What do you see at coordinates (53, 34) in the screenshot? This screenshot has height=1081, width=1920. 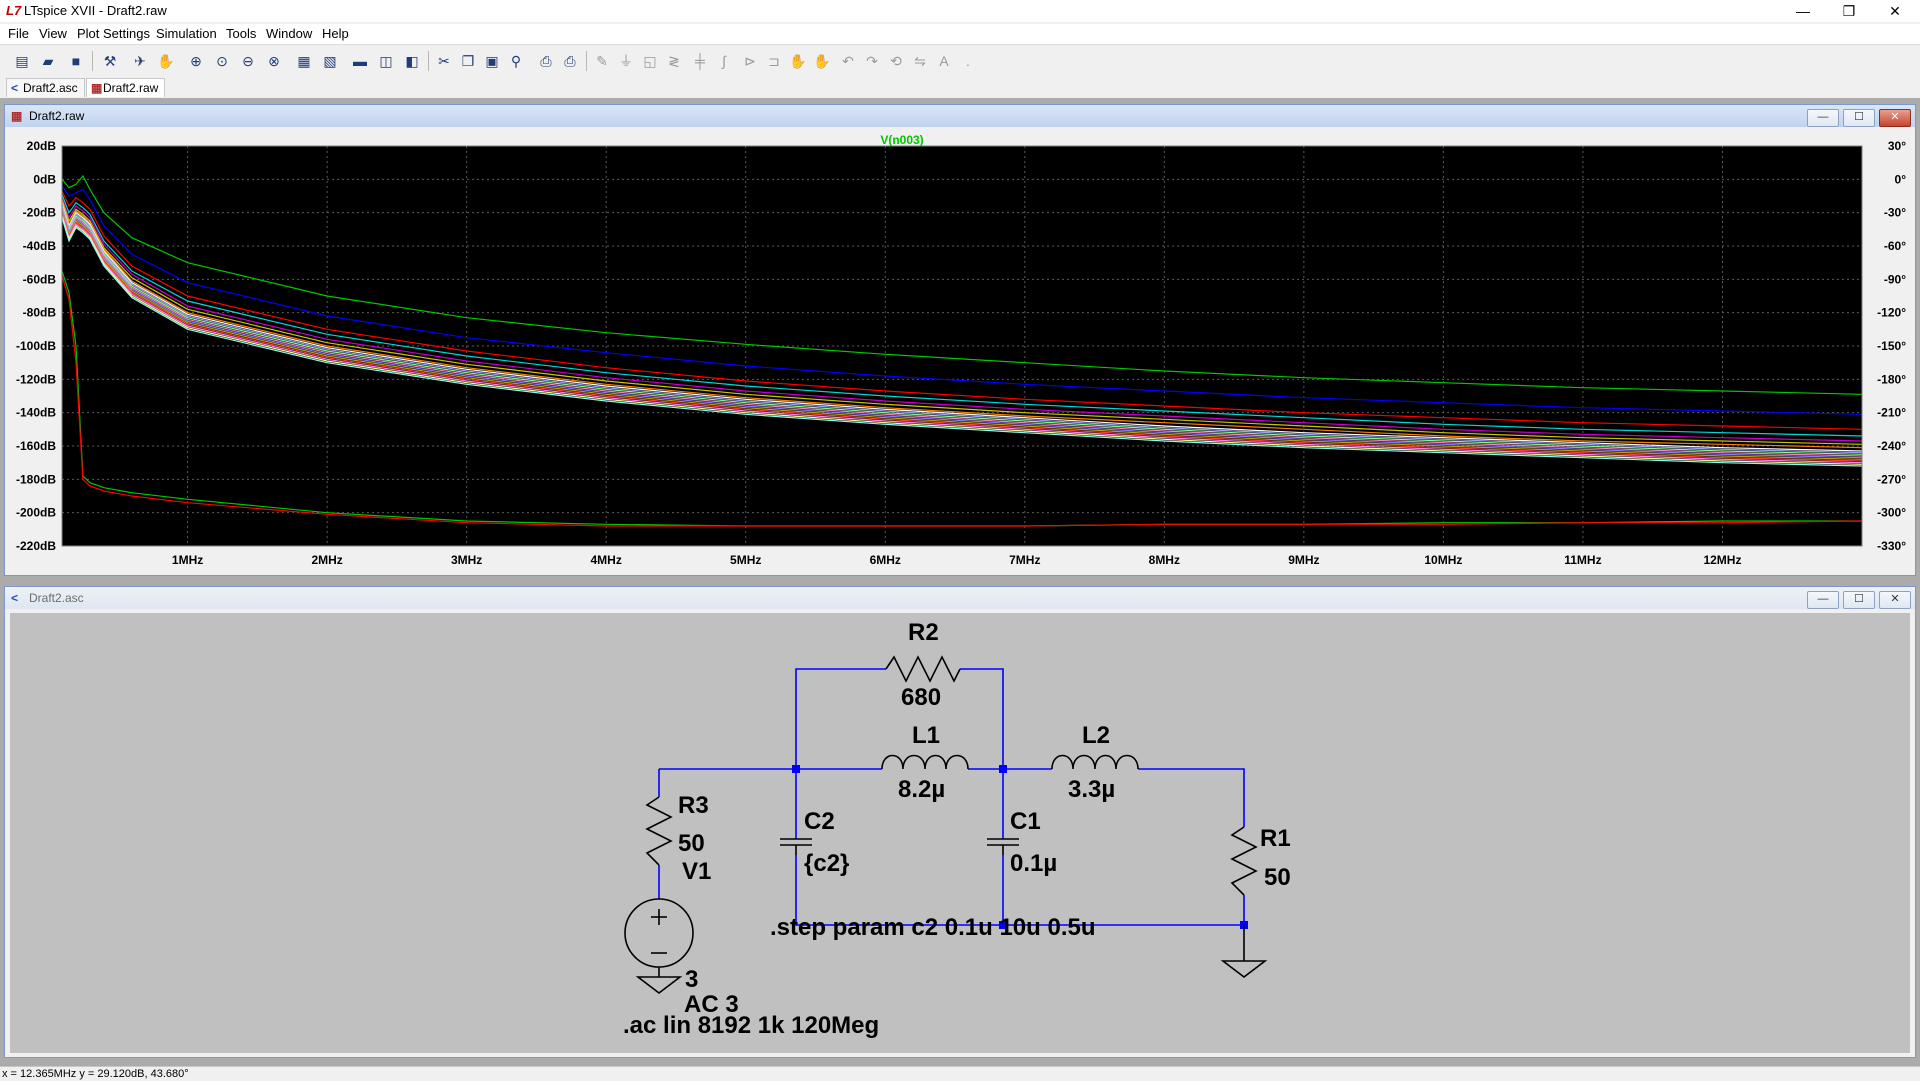 I see `menu-view: View` at bounding box center [53, 34].